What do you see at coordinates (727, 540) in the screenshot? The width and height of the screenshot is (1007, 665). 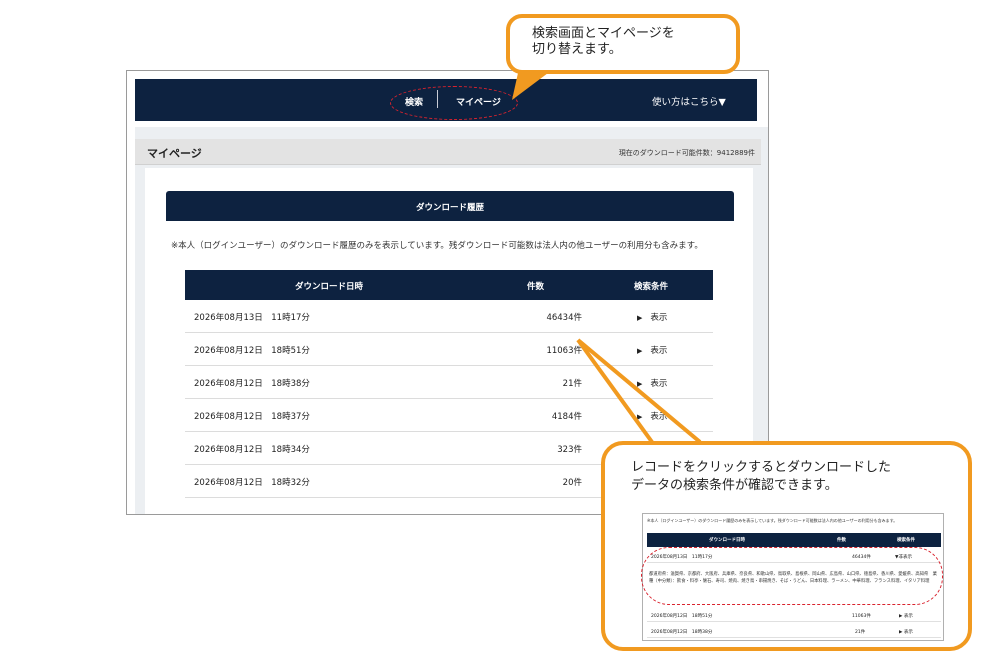 I see `mini-column-date: ダウンロード日時` at bounding box center [727, 540].